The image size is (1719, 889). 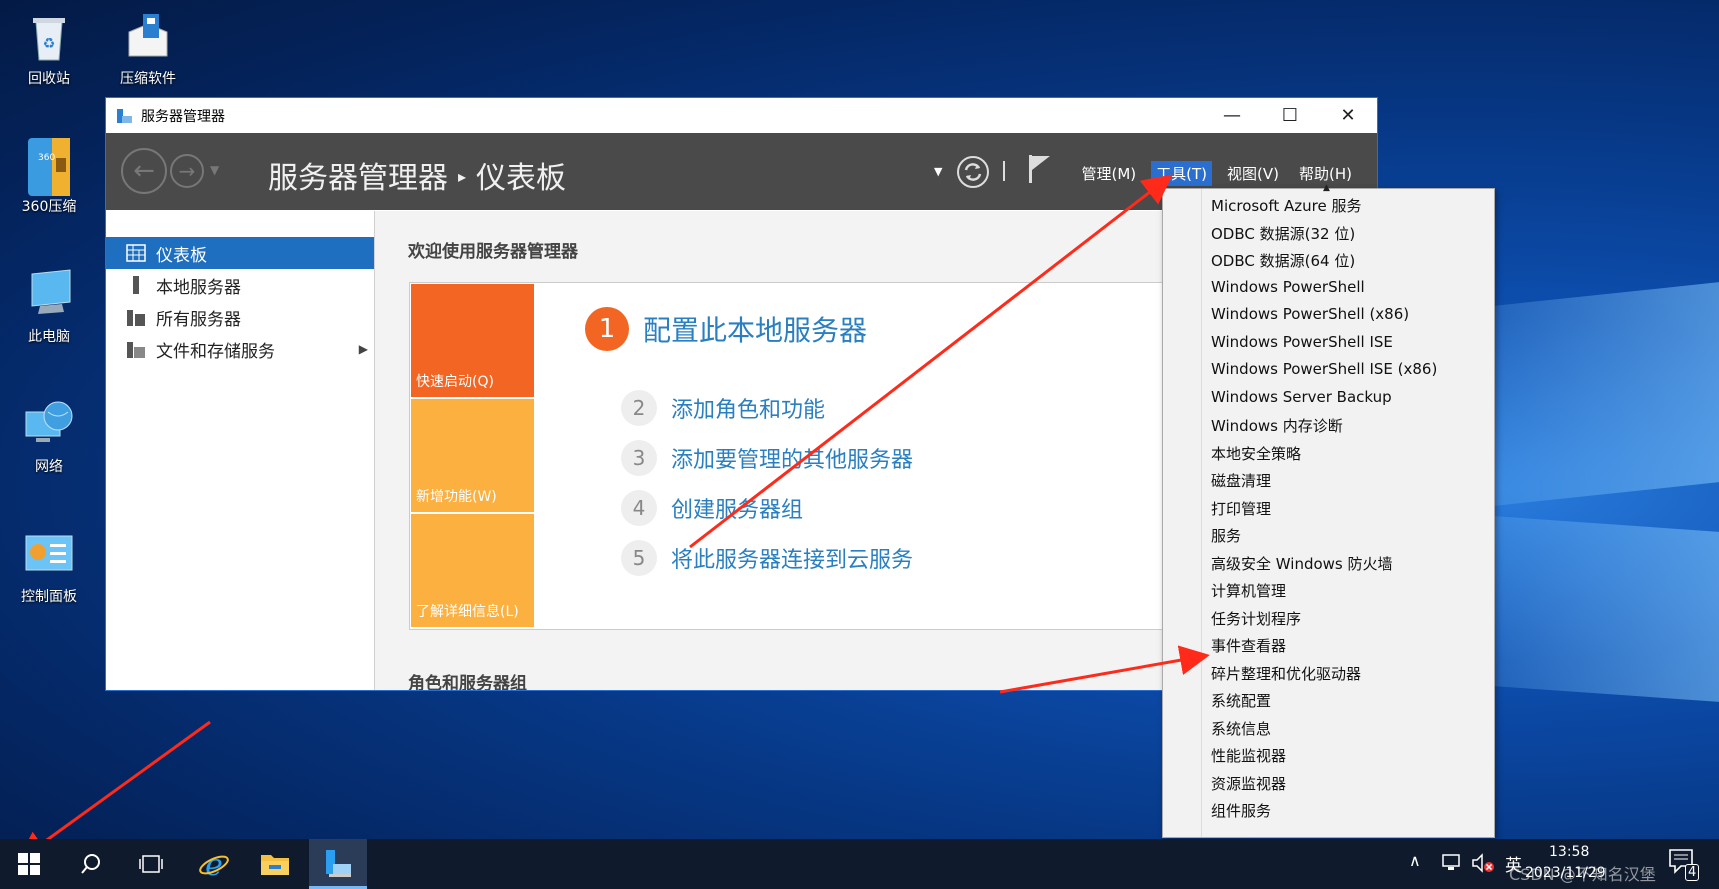 I want to click on taskbar-internet-explorer: e, so click(x=214, y=864).